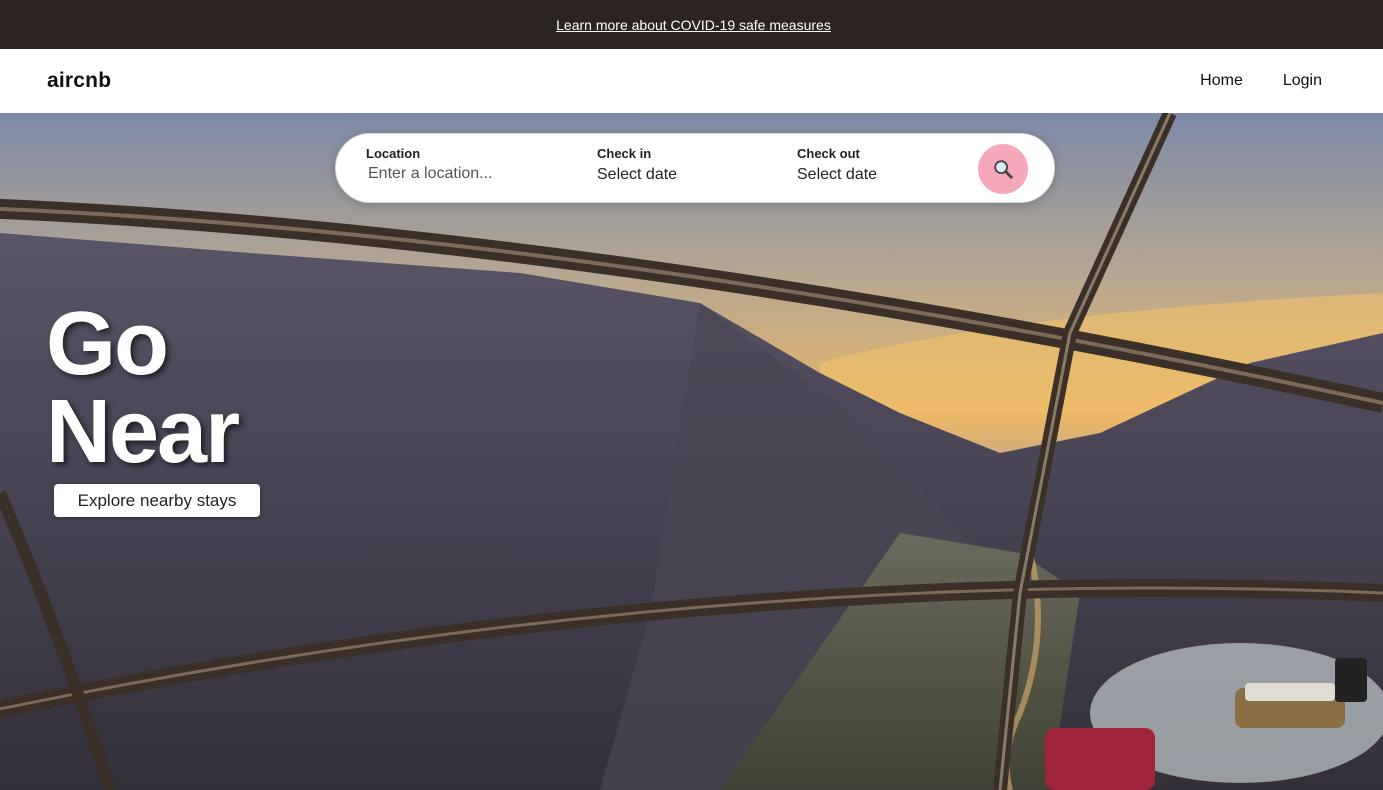  I want to click on checkout-field: Check out Select date, so click(837, 165).